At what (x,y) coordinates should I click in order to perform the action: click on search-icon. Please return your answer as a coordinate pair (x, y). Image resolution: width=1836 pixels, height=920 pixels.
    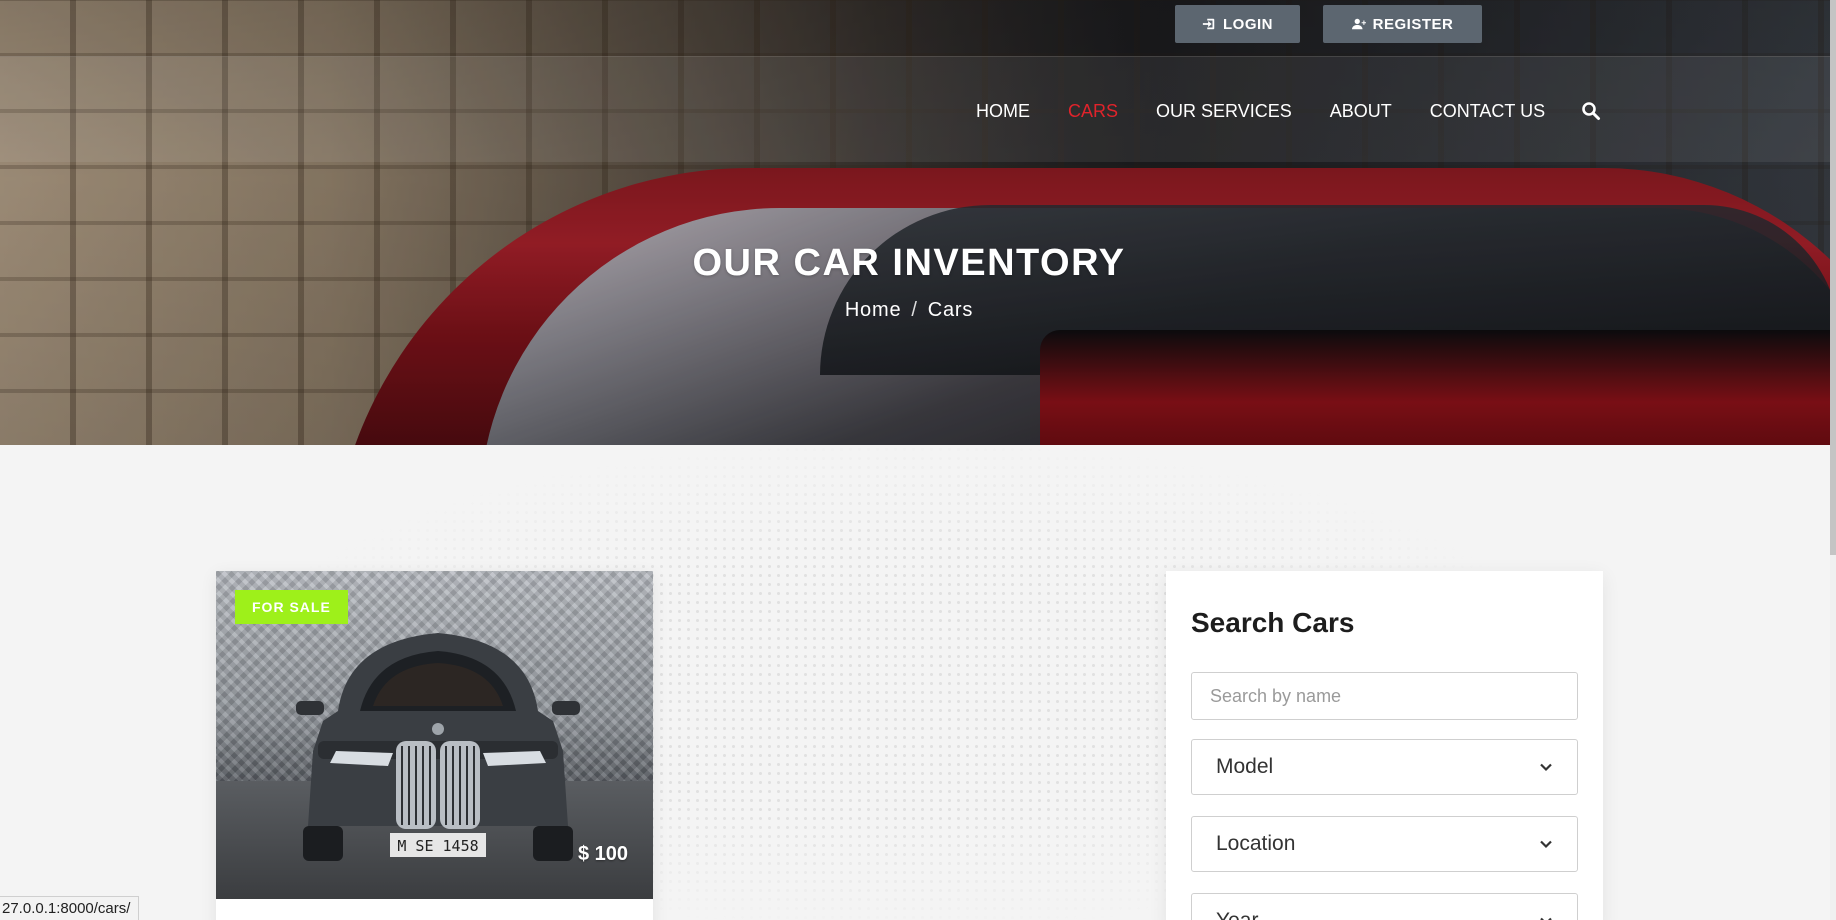
    Looking at the image, I should click on (1591, 111).